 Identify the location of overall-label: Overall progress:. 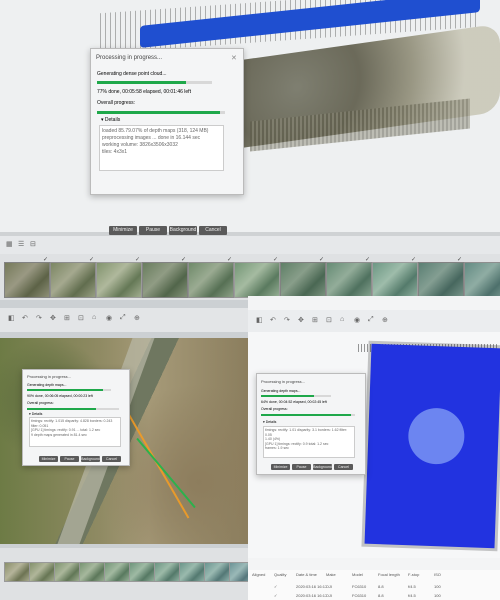
(116, 103).